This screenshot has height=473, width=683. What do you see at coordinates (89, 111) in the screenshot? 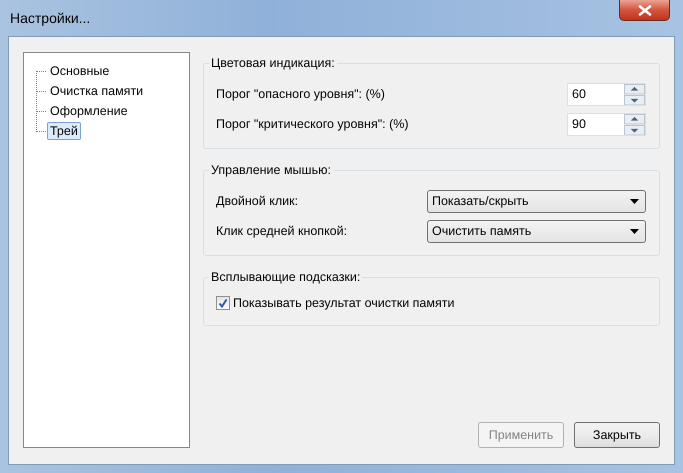
I see `tree-item: Оформление` at bounding box center [89, 111].